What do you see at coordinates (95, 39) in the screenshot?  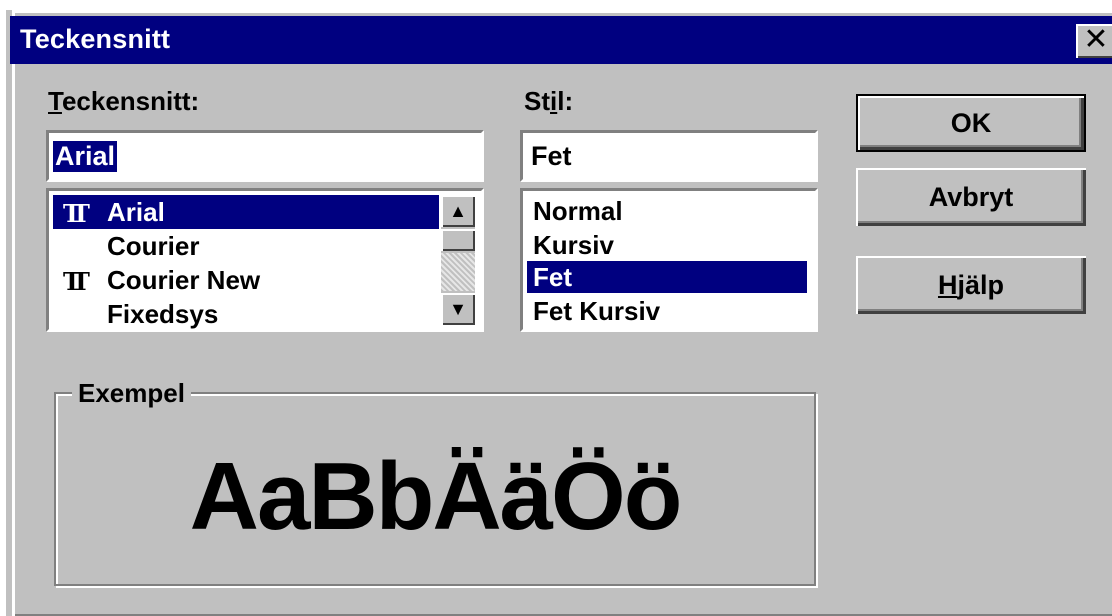 I see `dialog-title: Teckensnitt` at bounding box center [95, 39].